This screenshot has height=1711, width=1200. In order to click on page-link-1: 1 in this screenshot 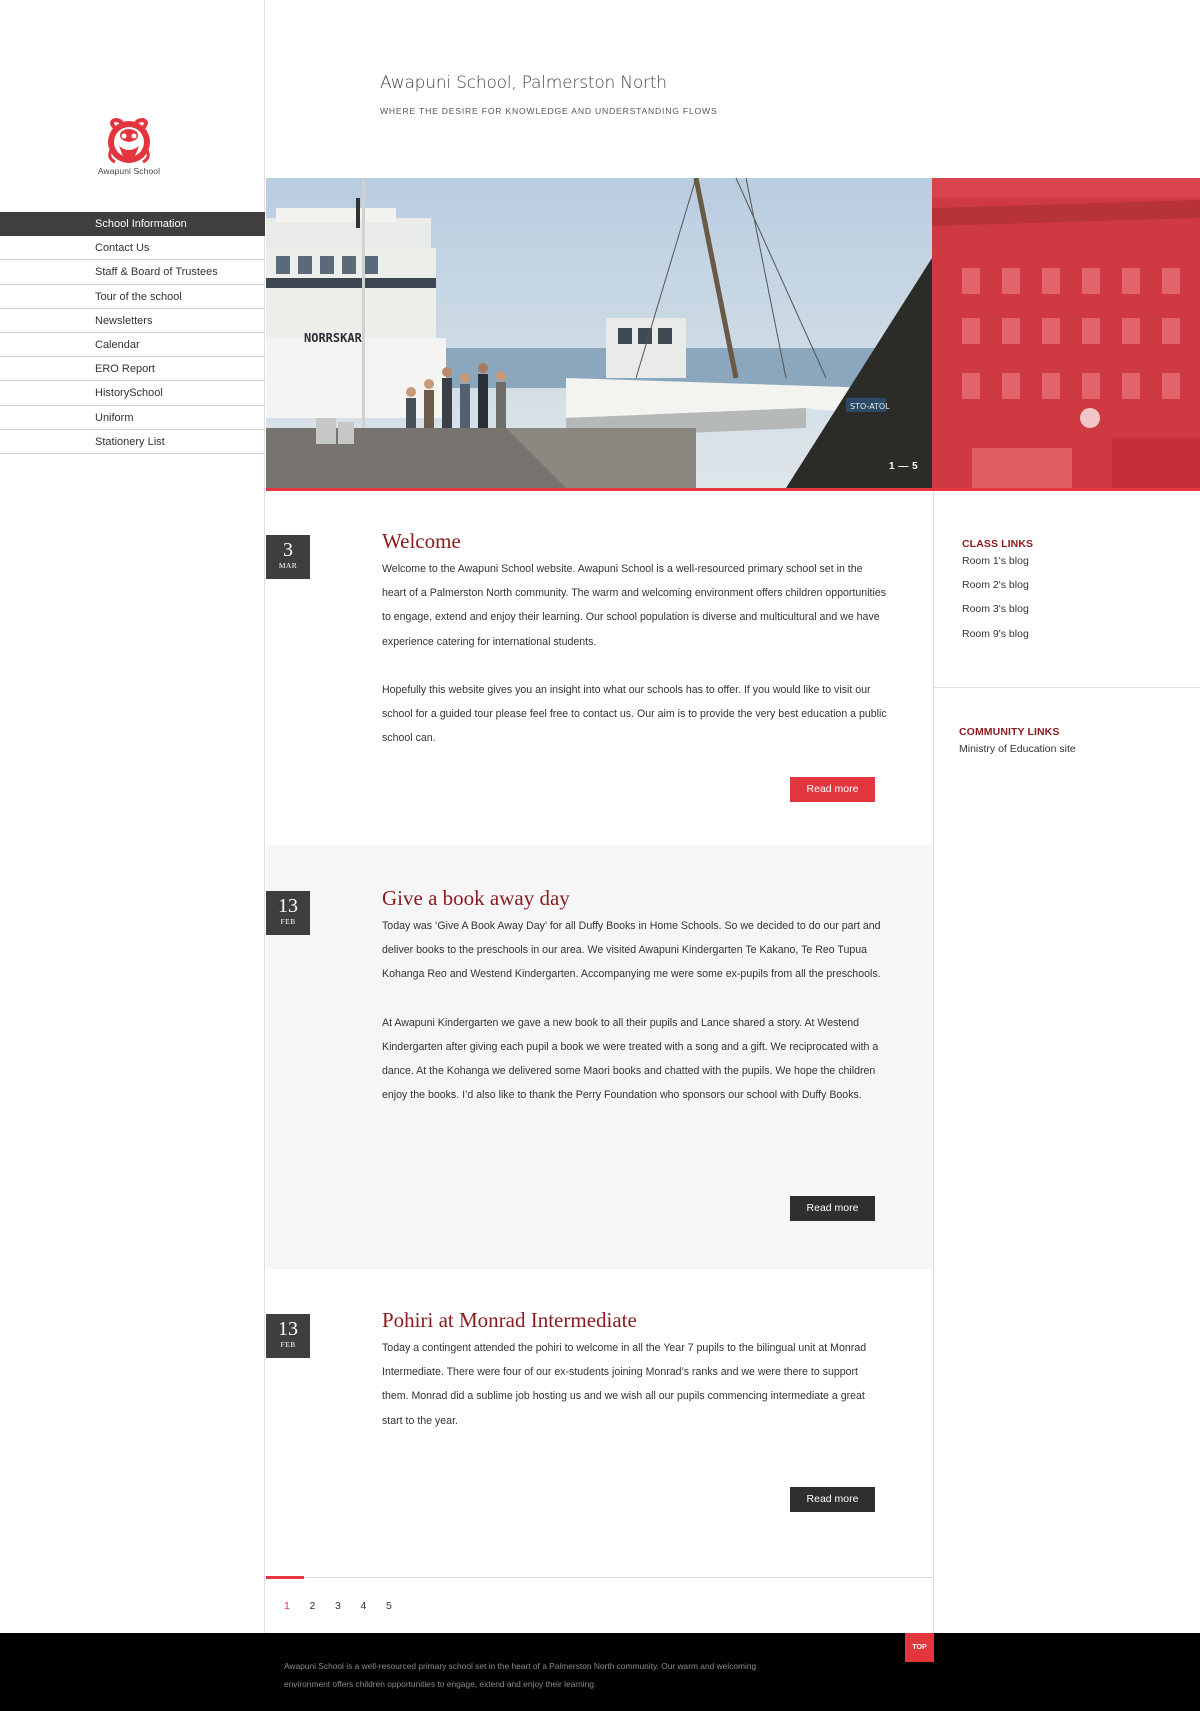, I will do `click(297, 1606)`.